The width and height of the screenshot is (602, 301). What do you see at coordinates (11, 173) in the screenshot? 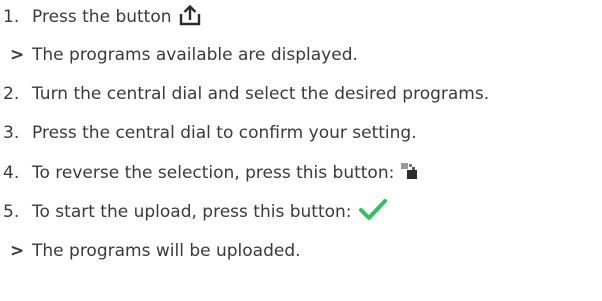
I see `step-number: 4.` at bounding box center [11, 173].